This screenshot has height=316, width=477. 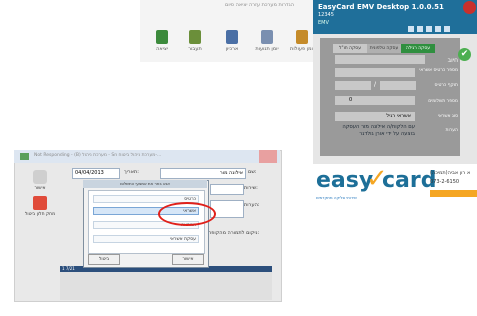 What do you see at coordinates (438, 29) in the screenshot?
I see `key-icon` at bounding box center [438, 29].